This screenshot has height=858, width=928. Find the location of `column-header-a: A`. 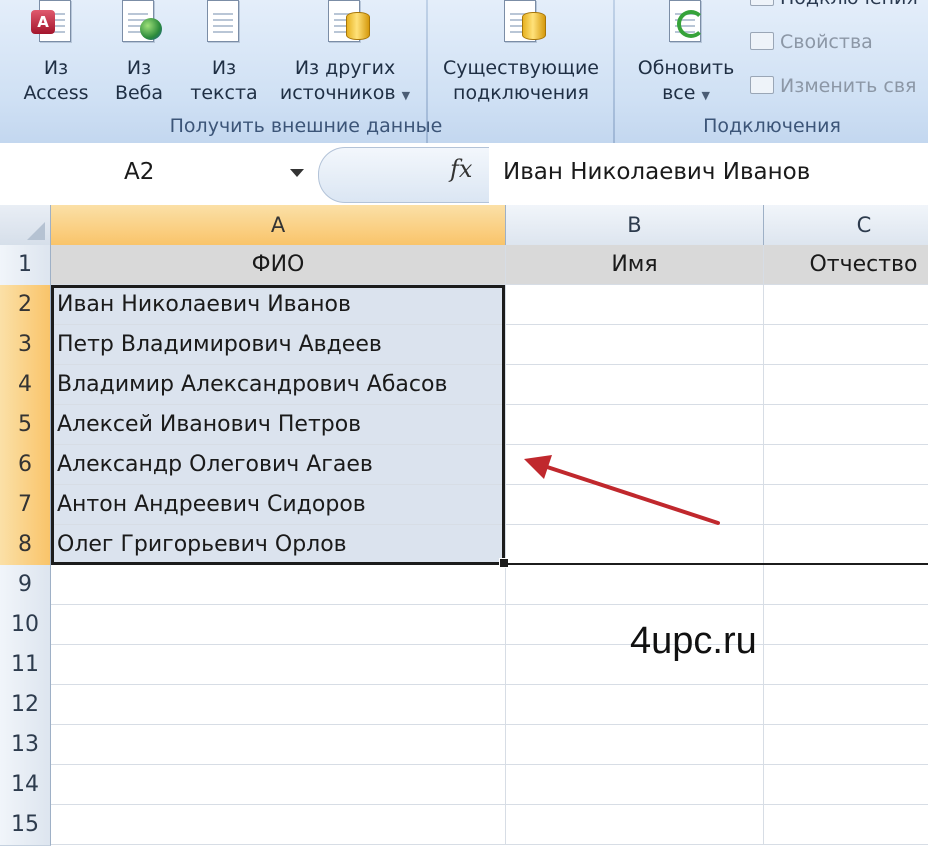

column-header-a: A is located at coordinates (278, 225).